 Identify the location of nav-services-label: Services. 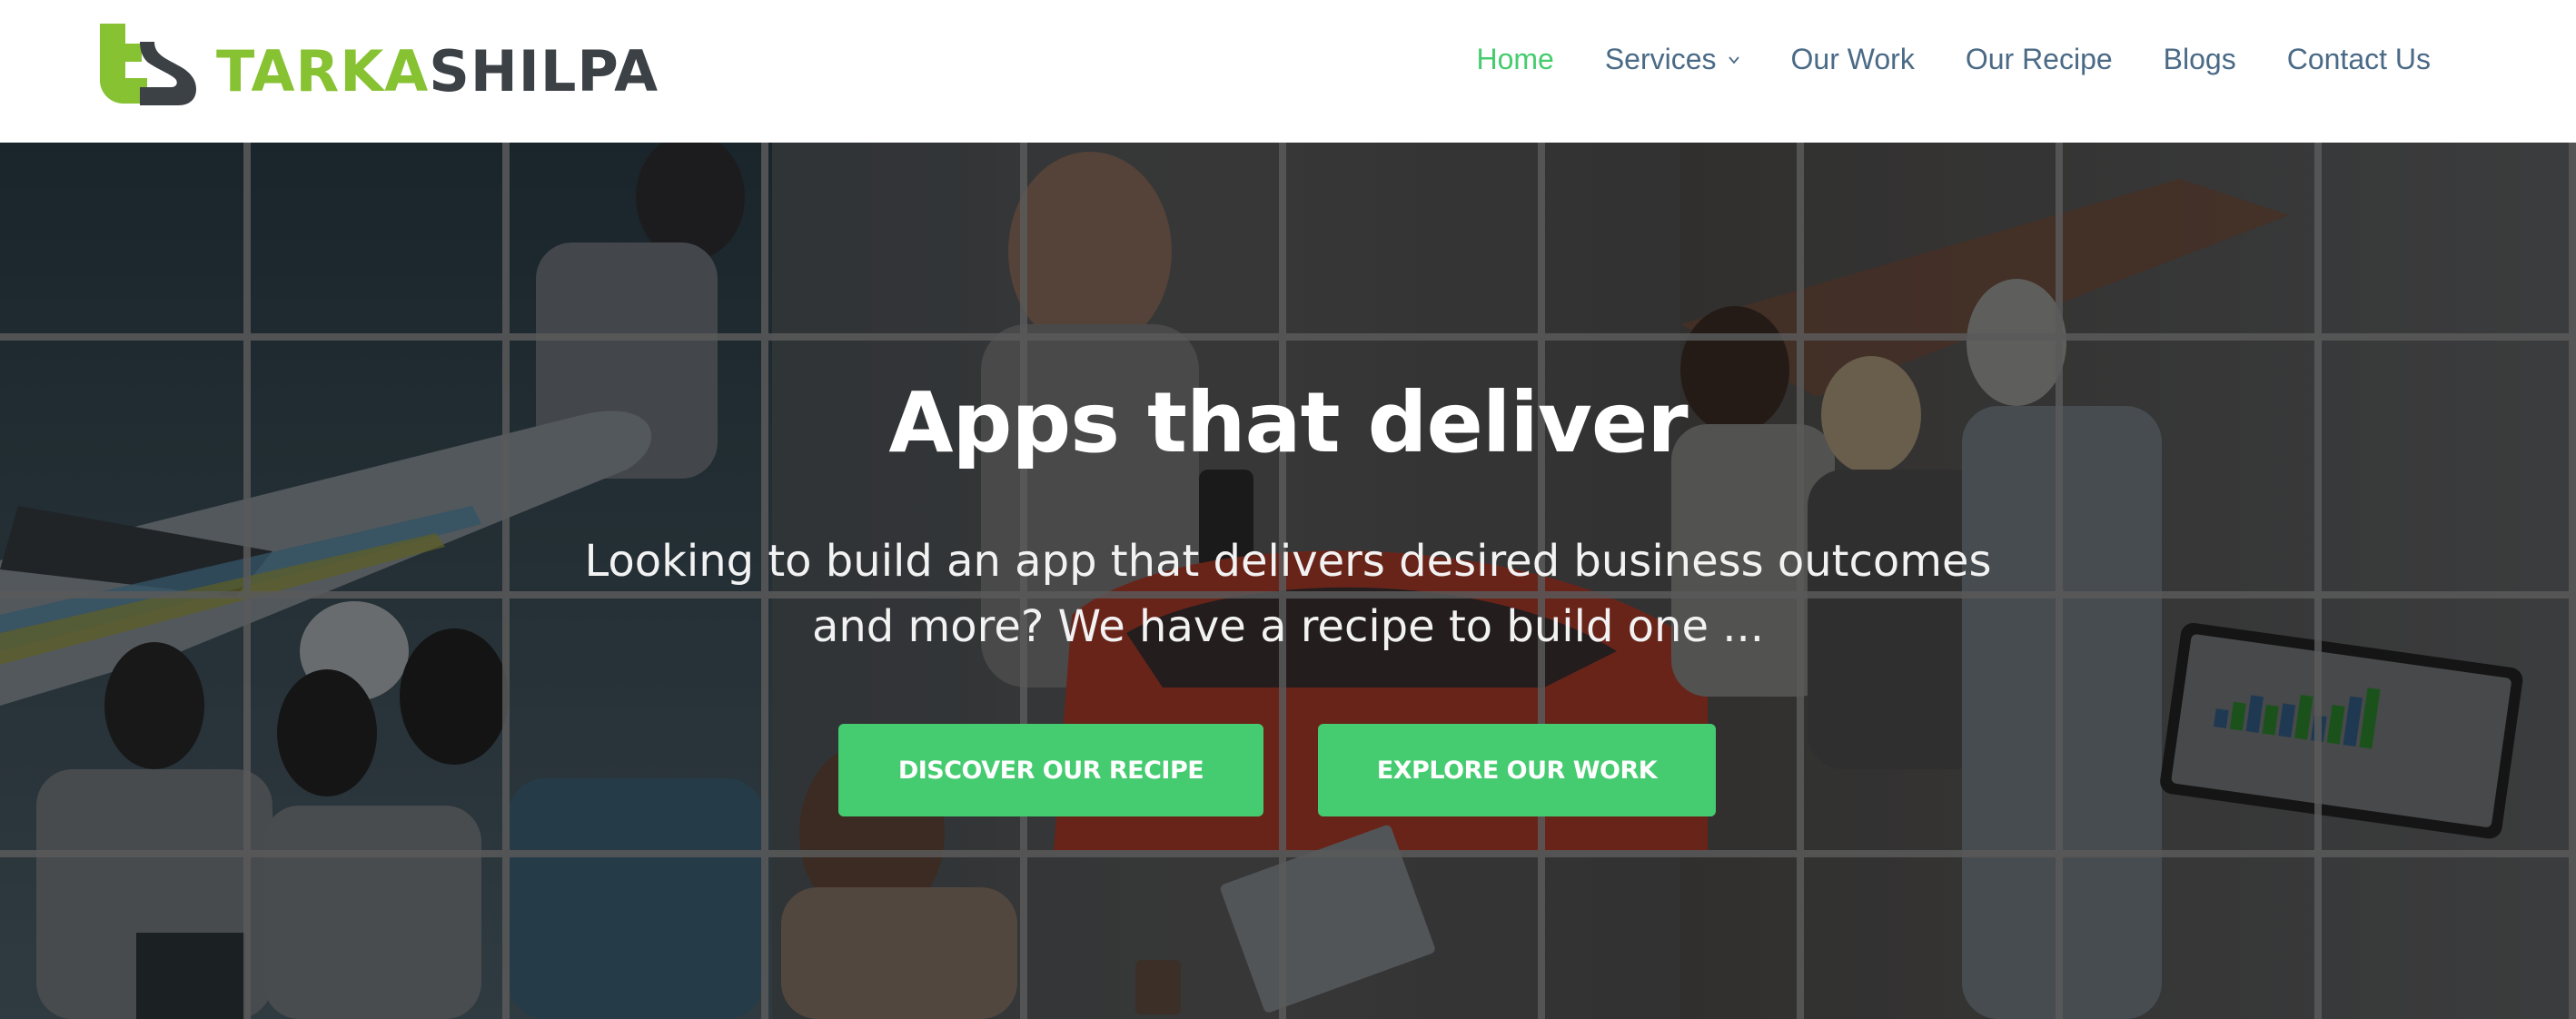
(1660, 59).